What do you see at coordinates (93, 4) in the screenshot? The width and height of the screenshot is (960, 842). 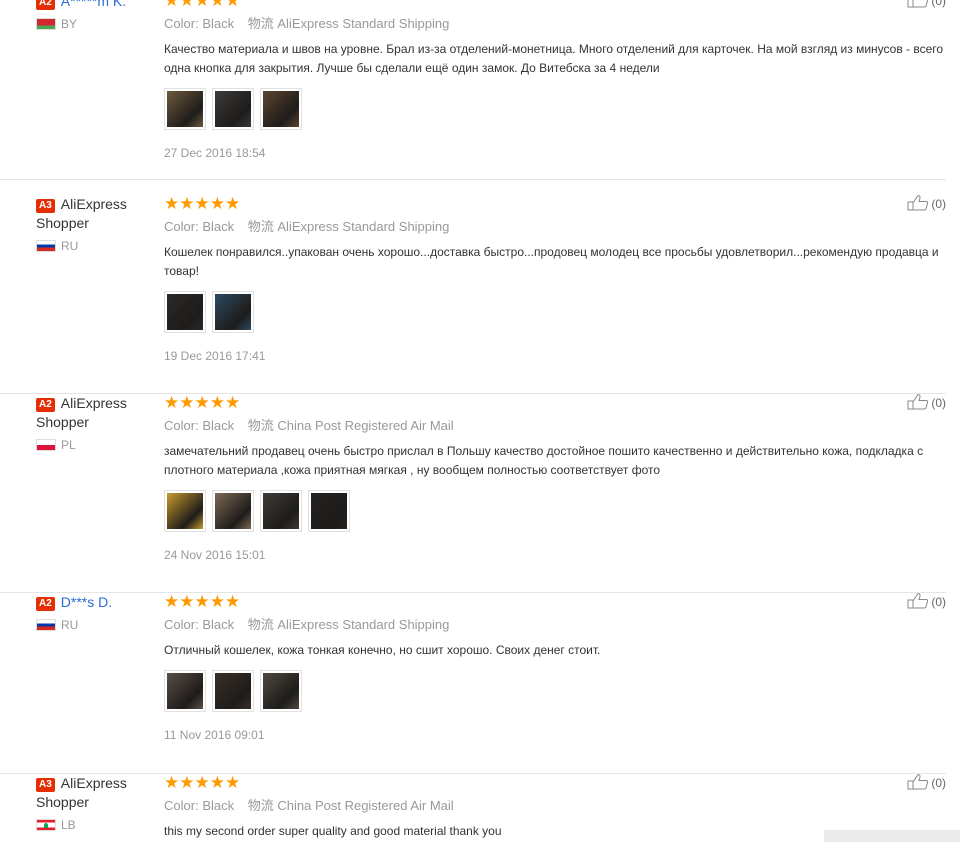 I see `reviewer-name: A*****m K.` at bounding box center [93, 4].